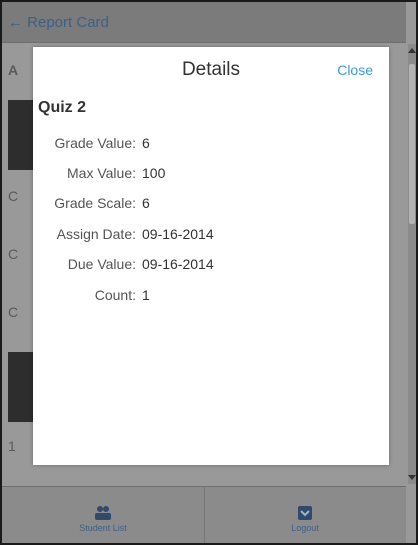 The image size is (418, 545). Describe the element at coordinates (211, 297) in the screenshot. I see `detail-row-count: Count: 1` at that location.